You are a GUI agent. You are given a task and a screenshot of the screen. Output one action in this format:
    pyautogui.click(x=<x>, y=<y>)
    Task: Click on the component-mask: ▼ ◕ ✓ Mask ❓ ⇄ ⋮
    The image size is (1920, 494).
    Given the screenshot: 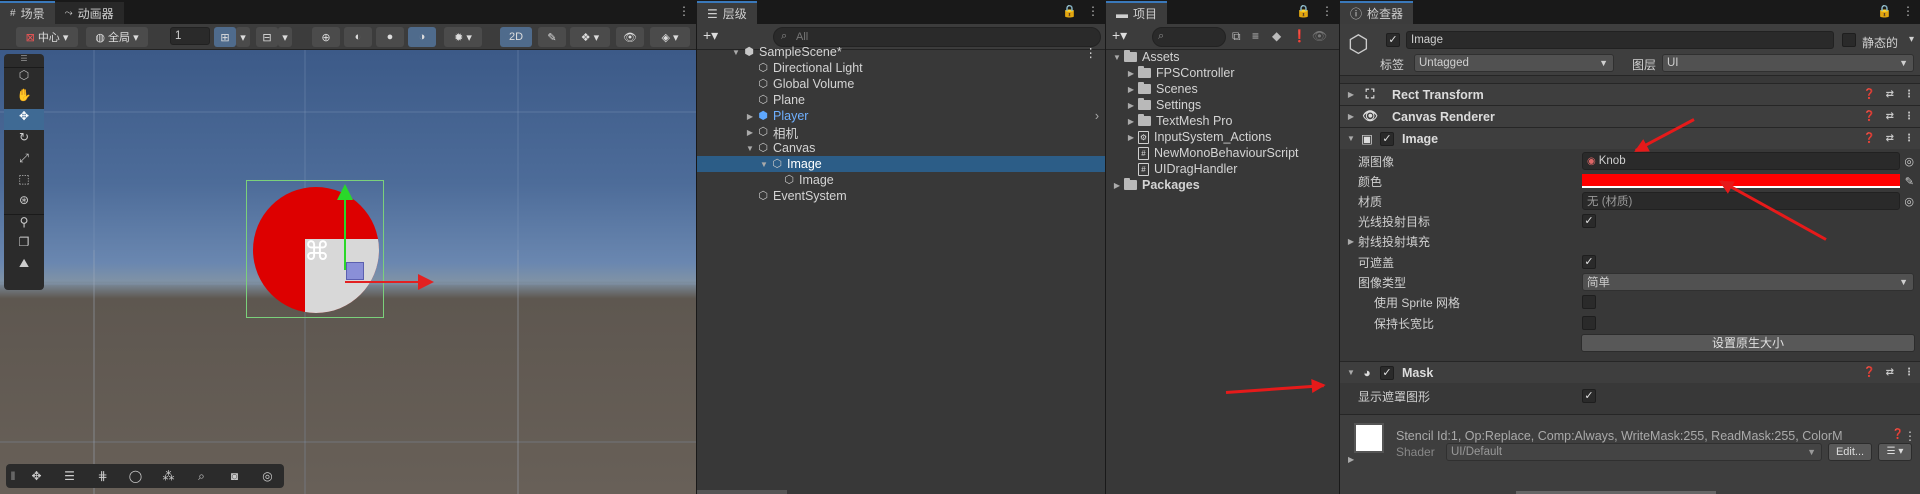 What is the action you would take?
    pyautogui.click(x=1630, y=372)
    